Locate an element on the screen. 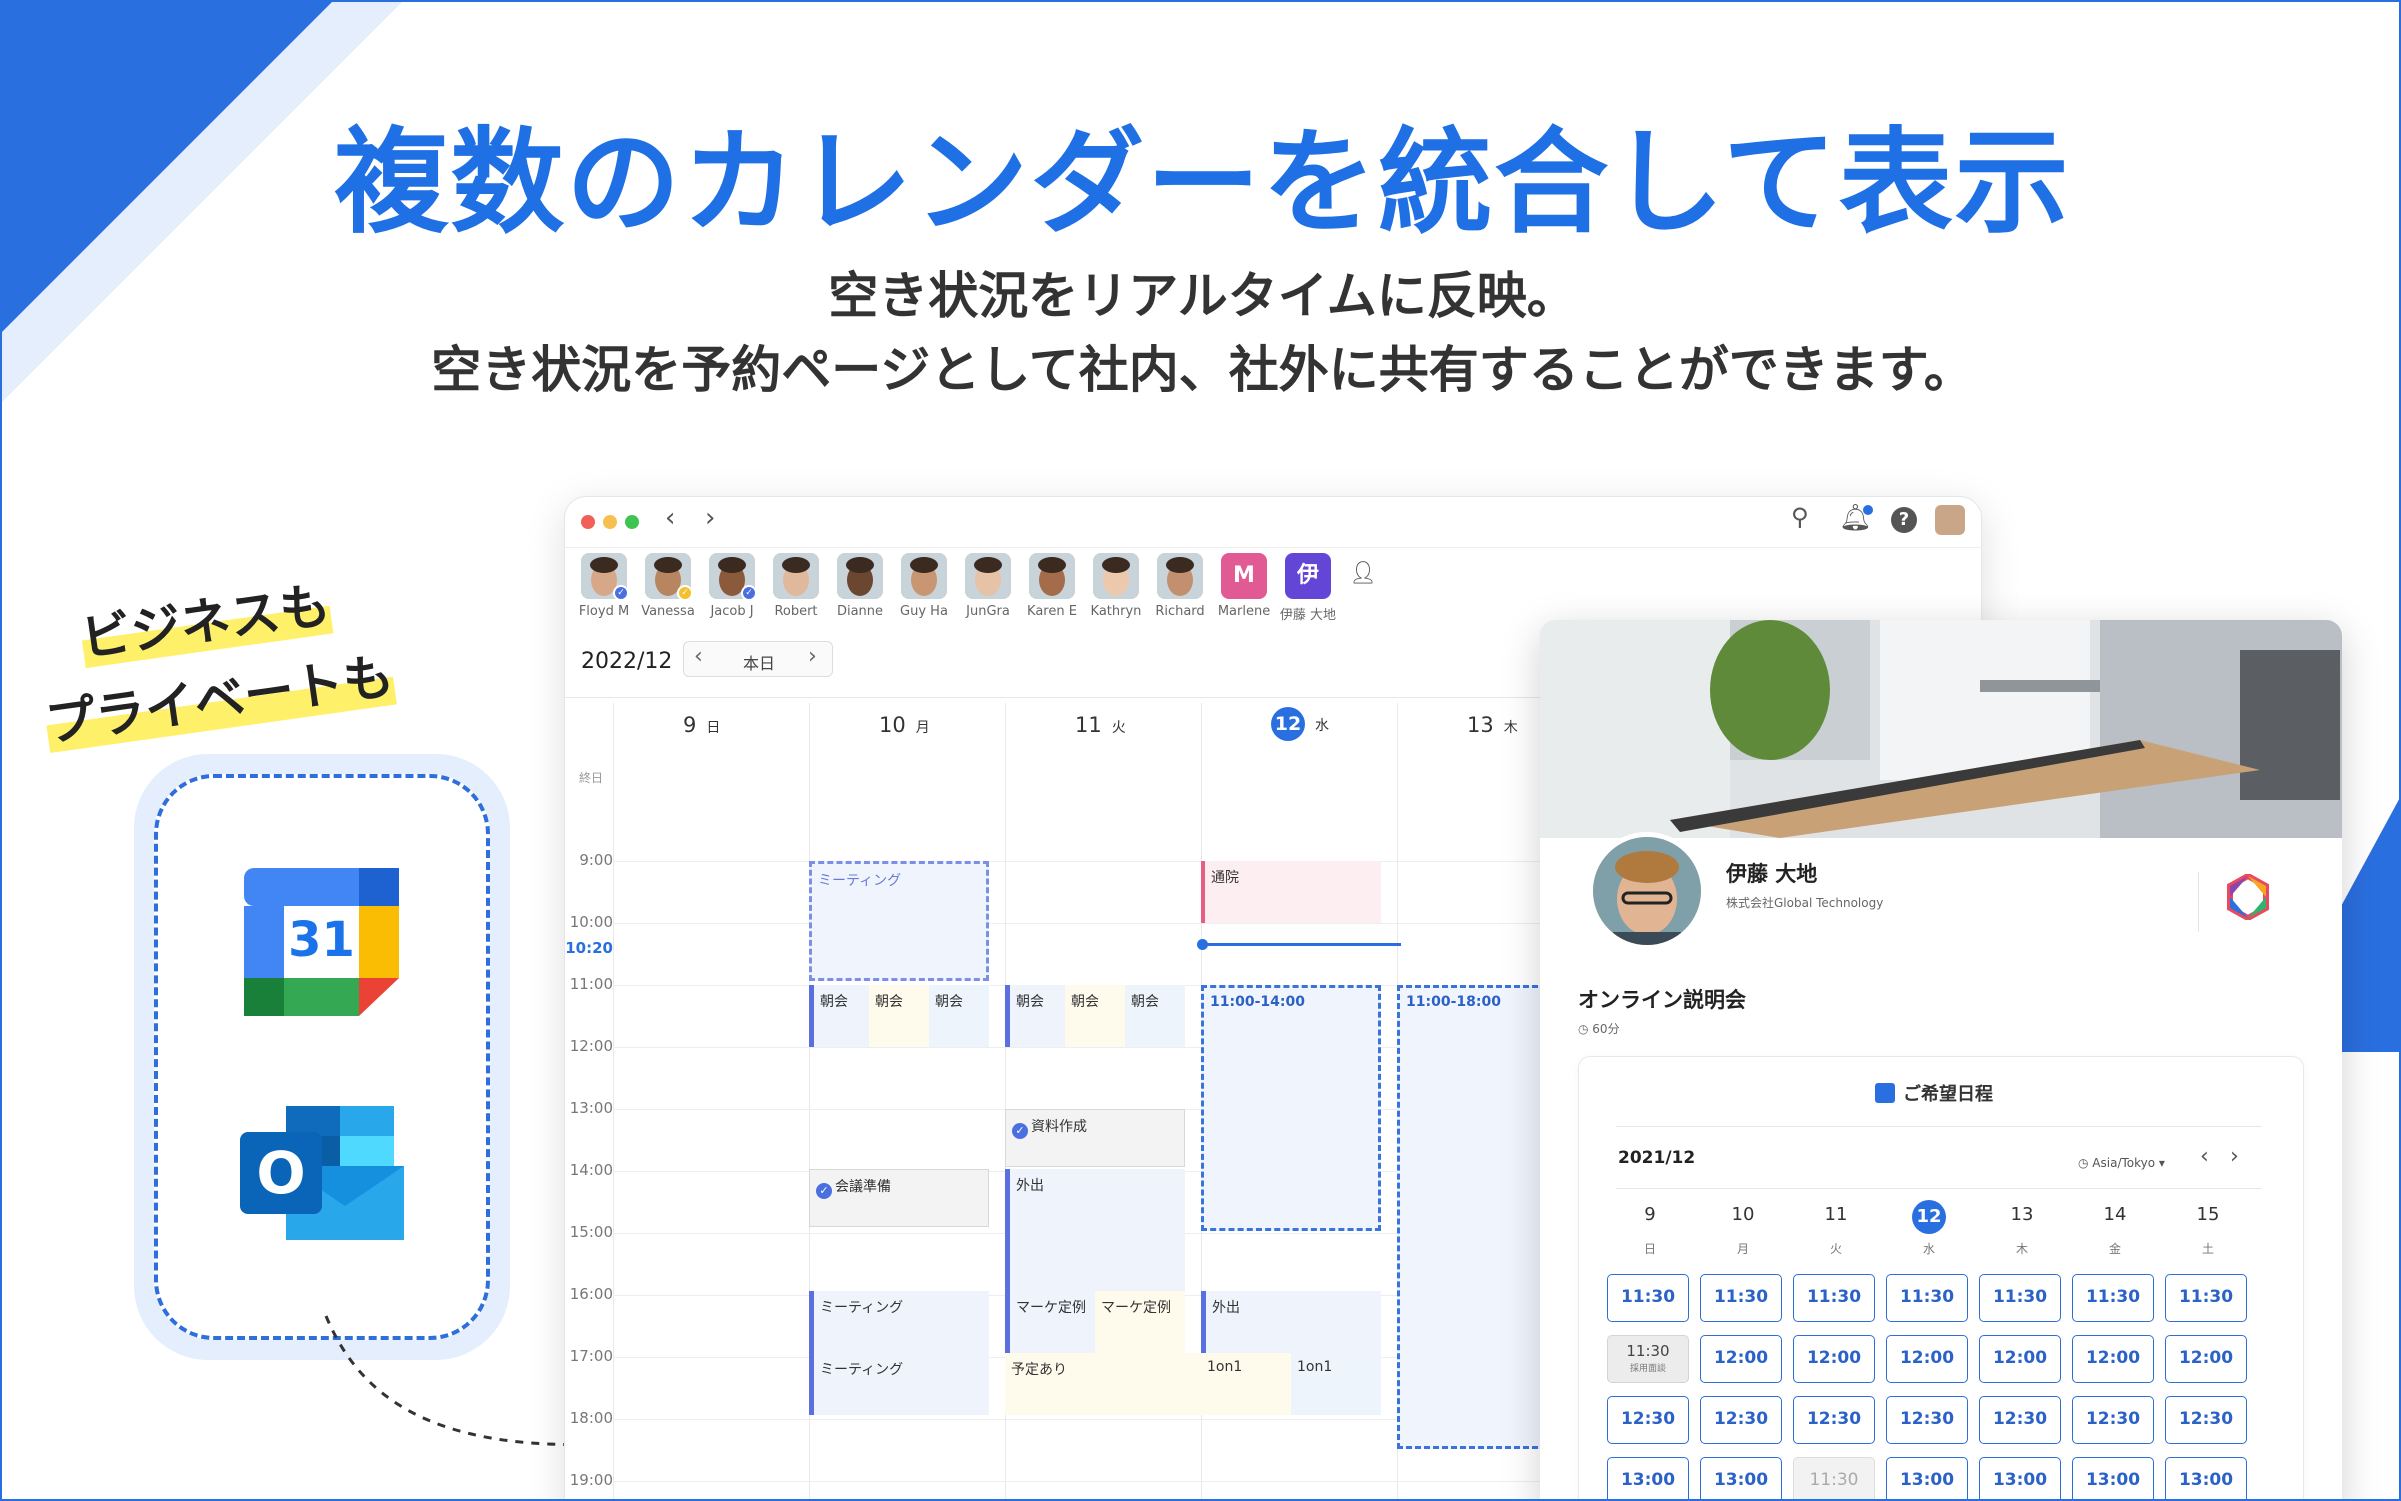 The image size is (2401, 1501). booking-day-number: 12 is located at coordinates (1929, 1217).